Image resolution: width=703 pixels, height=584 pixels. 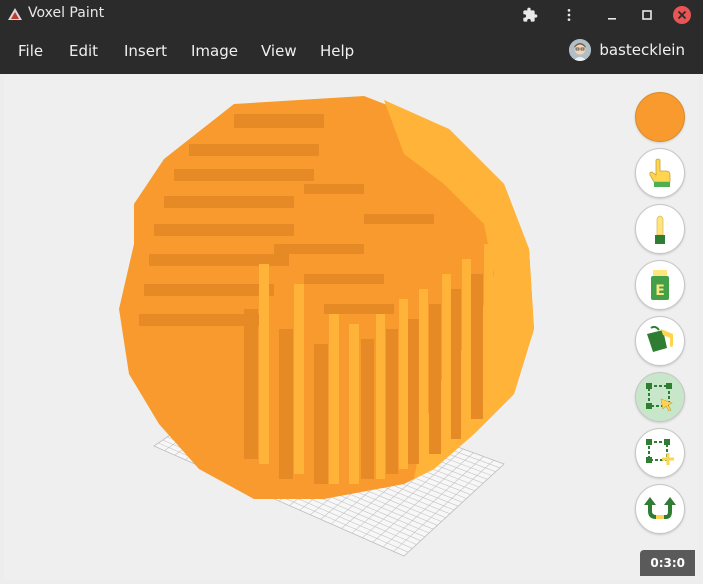 What do you see at coordinates (279, 51) in the screenshot?
I see `menu-view: View` at bounding box center [279, 51].